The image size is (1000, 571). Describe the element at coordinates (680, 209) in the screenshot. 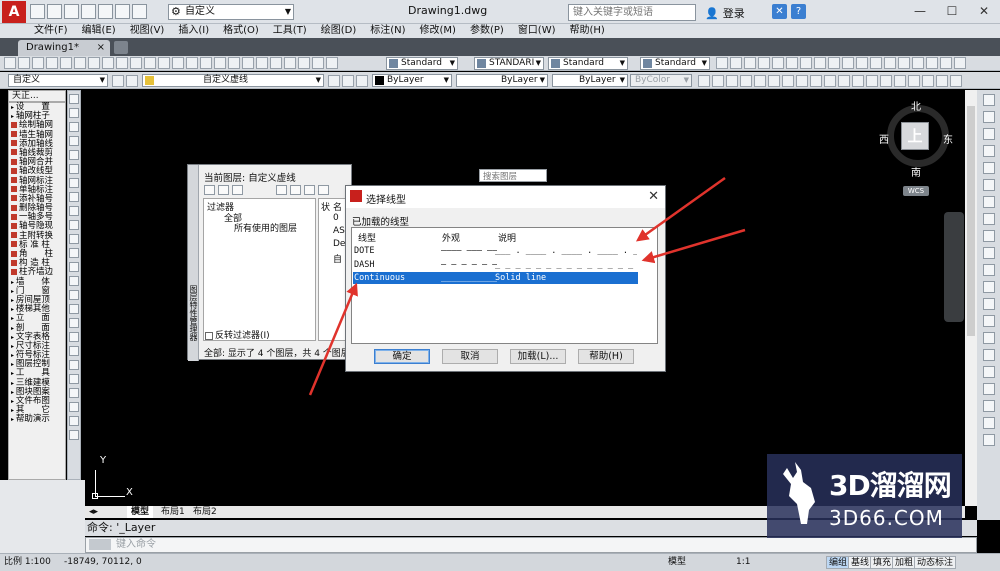

I see `arrow-to-dote` at that location.